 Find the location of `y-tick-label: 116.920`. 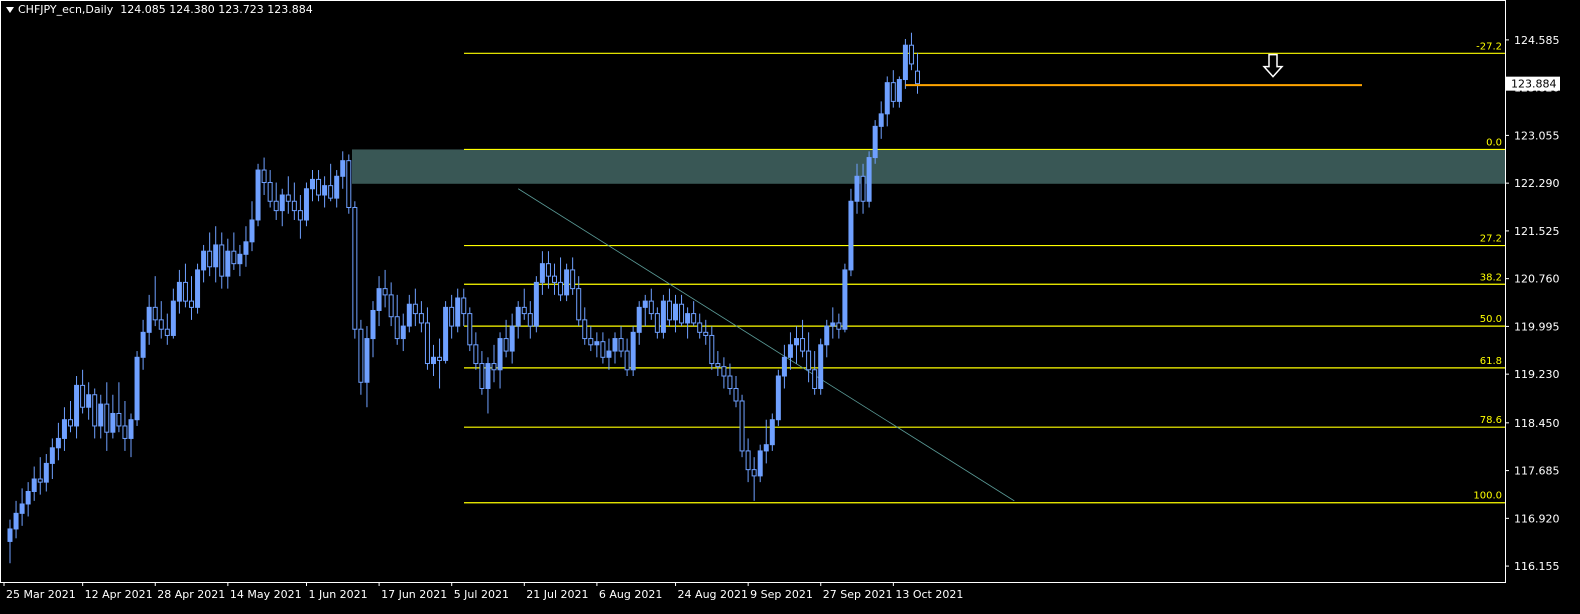

y-tick-label: 116.920 is located at coordinates (1537, 518).